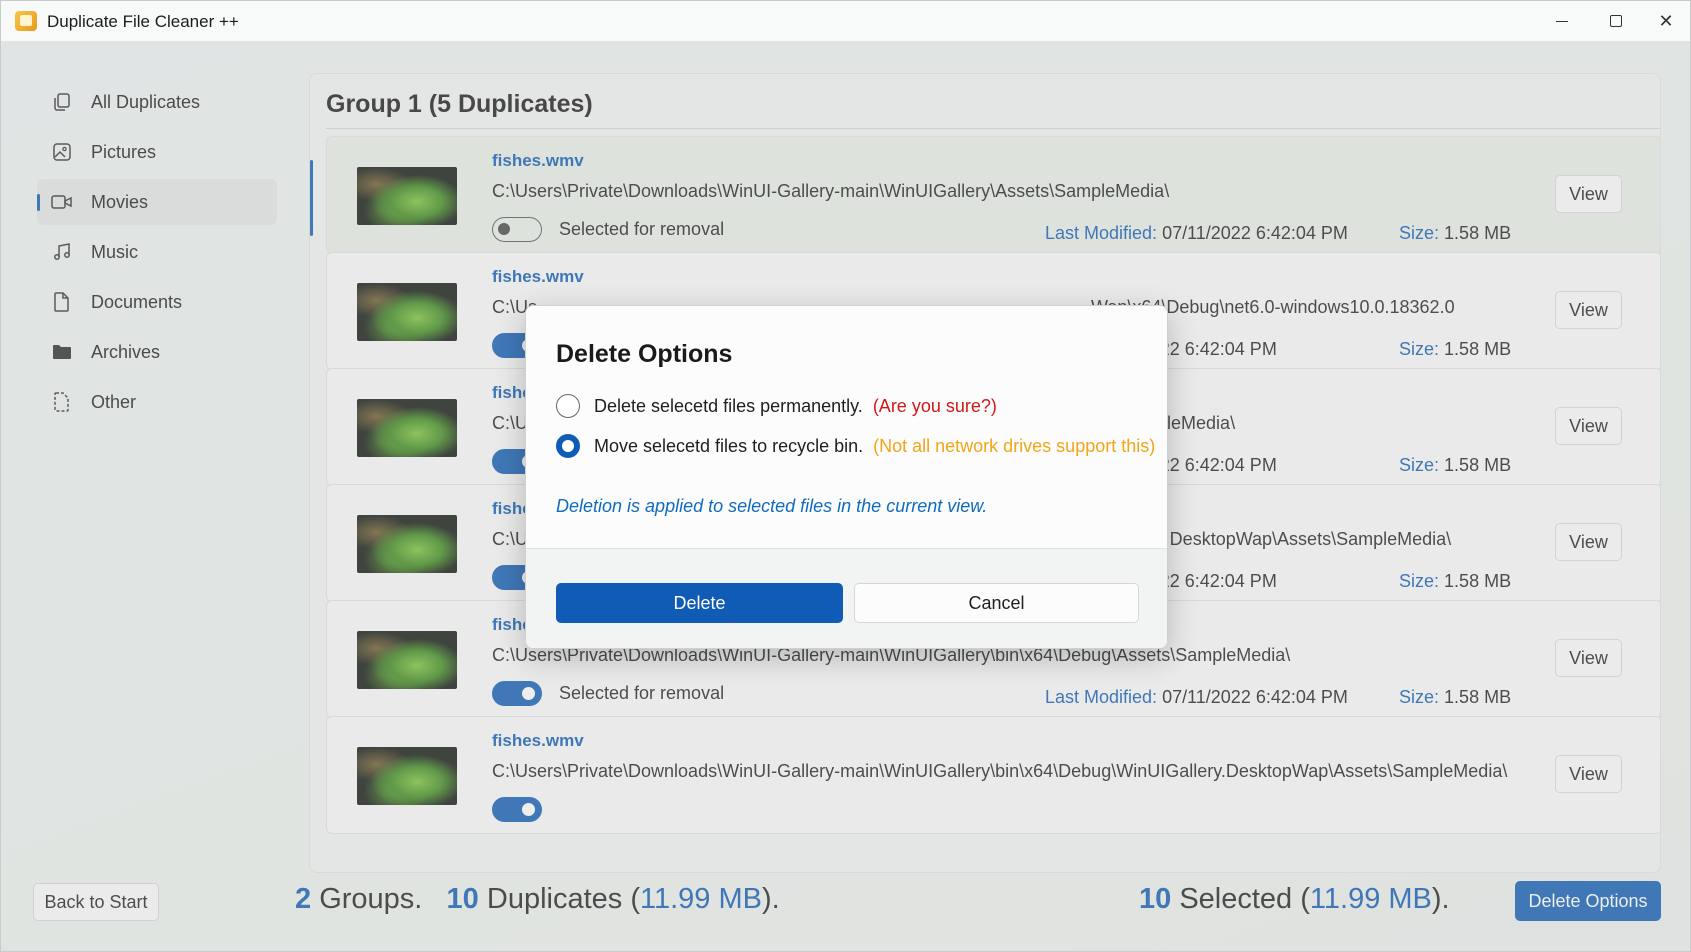  Describe the element at coordinates (729, 445) in the screenshot. I see `option-recycle-label: Move selecetd files to recycle bin.` at that location.